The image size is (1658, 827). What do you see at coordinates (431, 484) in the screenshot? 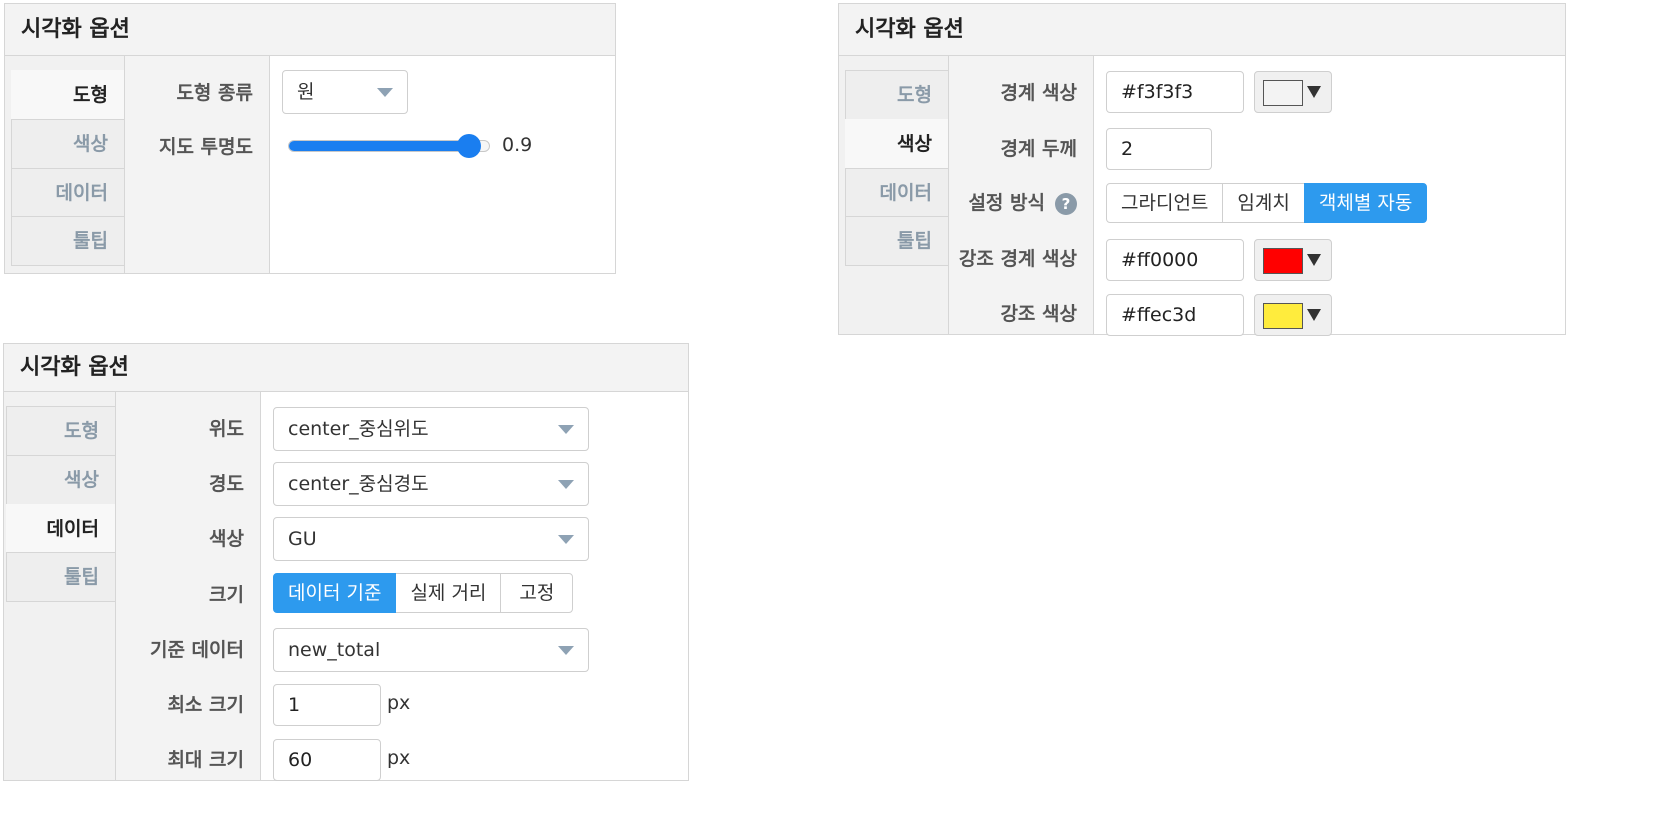
I see `longitude-select: center_중심경도` at bounding box center [431, 484].